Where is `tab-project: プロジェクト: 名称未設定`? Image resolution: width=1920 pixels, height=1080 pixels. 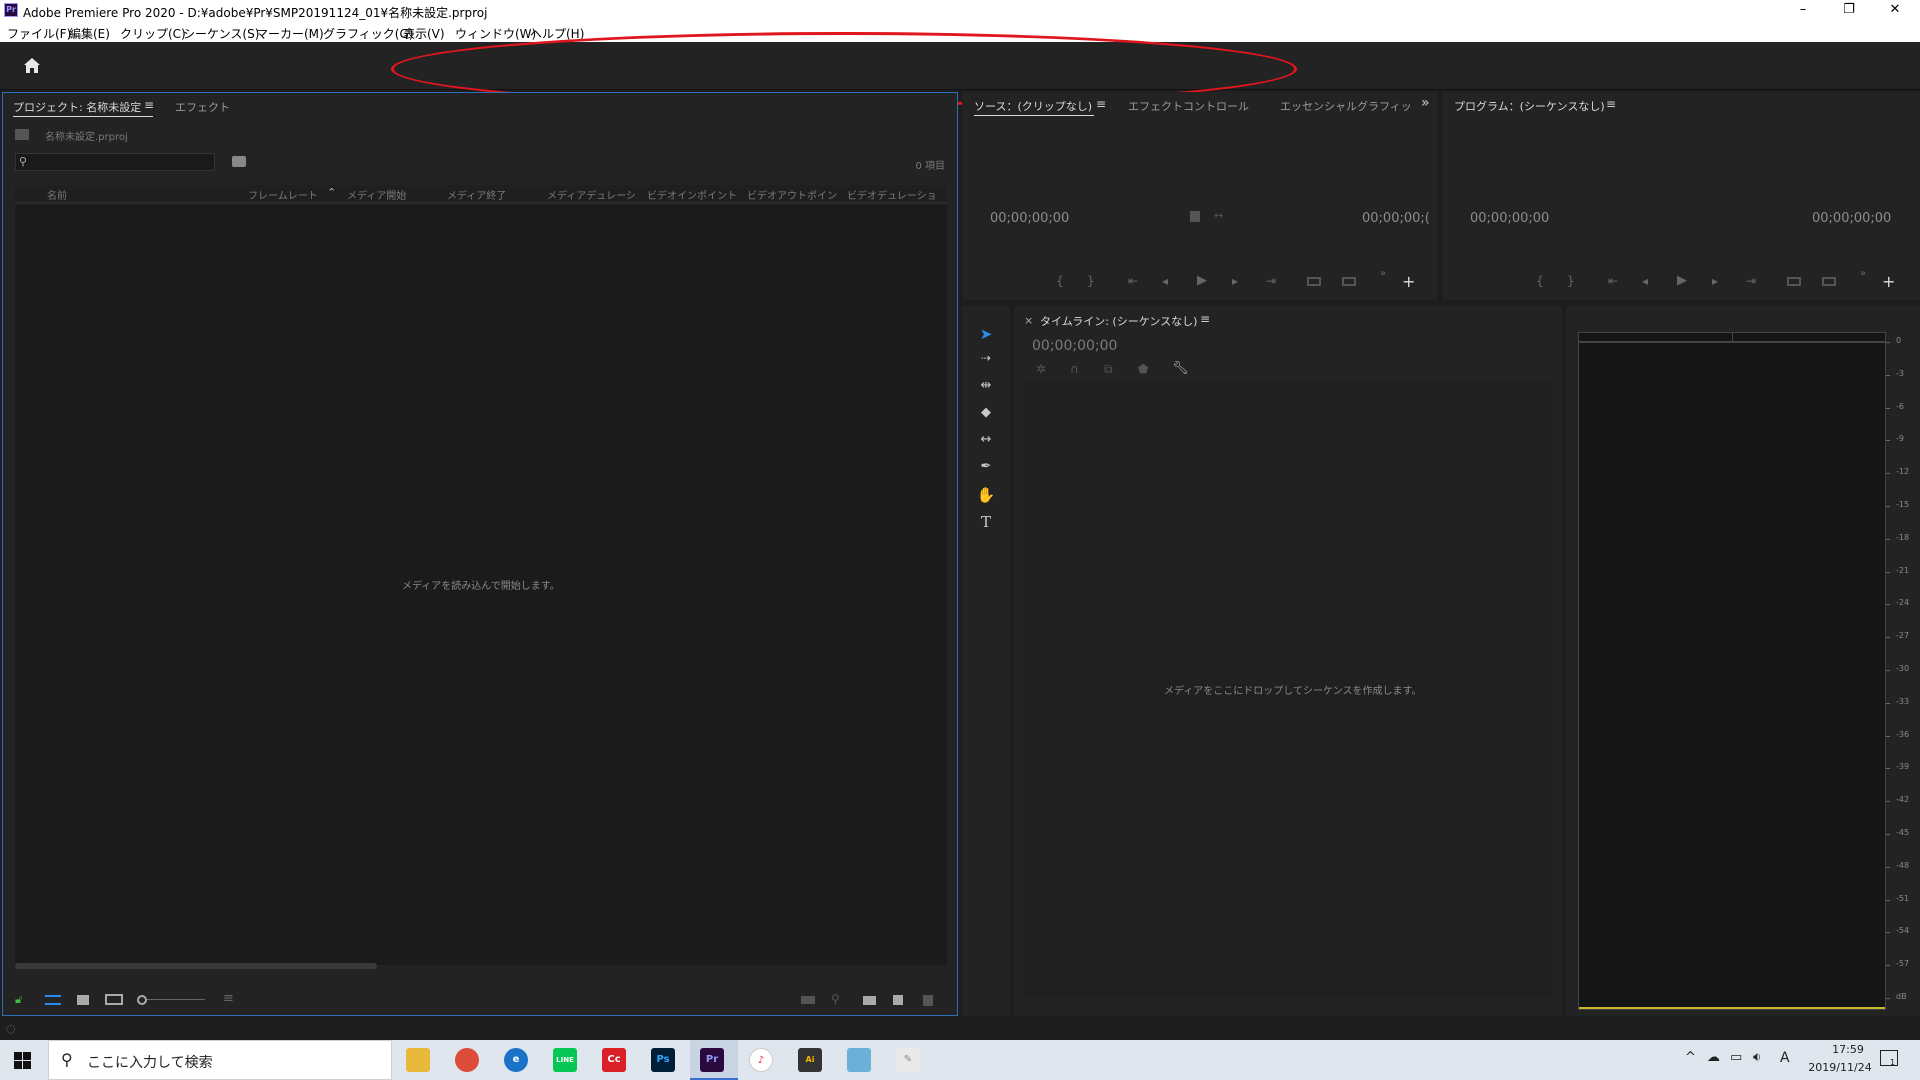 tab-project: プロジェクト: 名称未設定 is located at coordinates (77, 107).